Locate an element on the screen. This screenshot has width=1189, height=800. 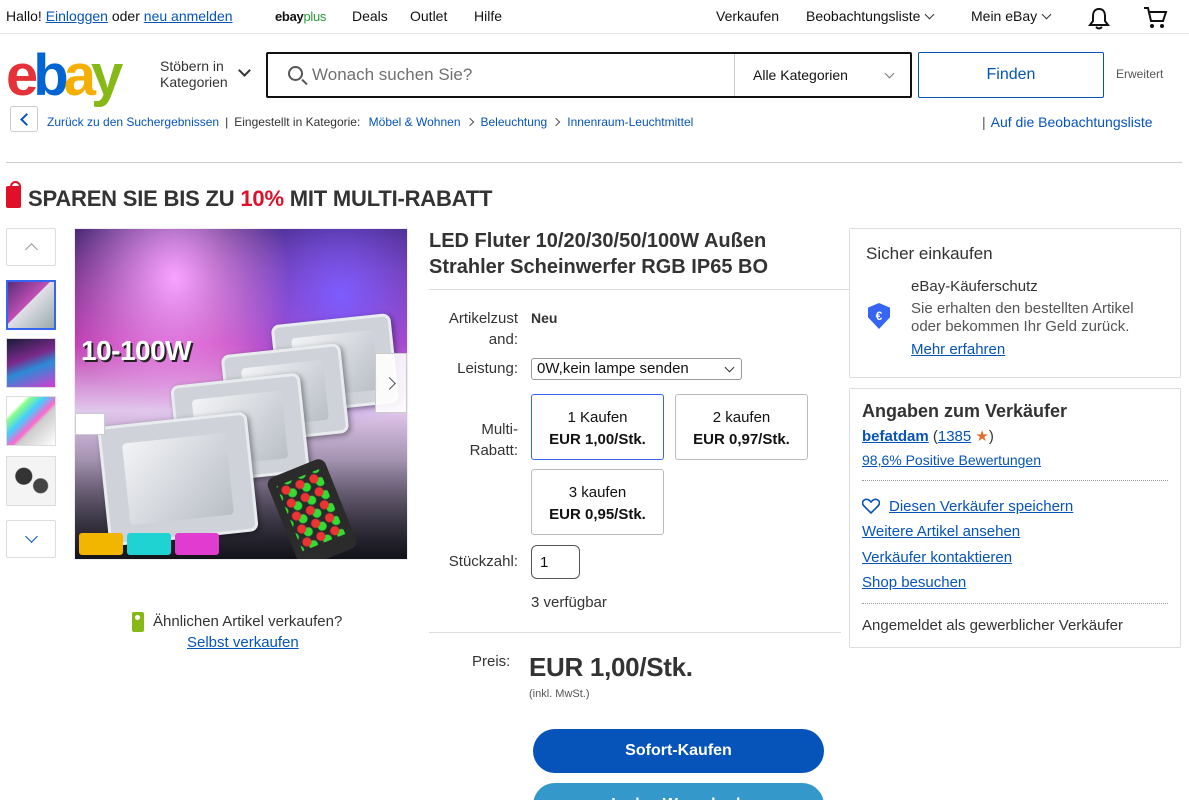
ebay-plus-plus: plus is located at coordinates (315, 16).